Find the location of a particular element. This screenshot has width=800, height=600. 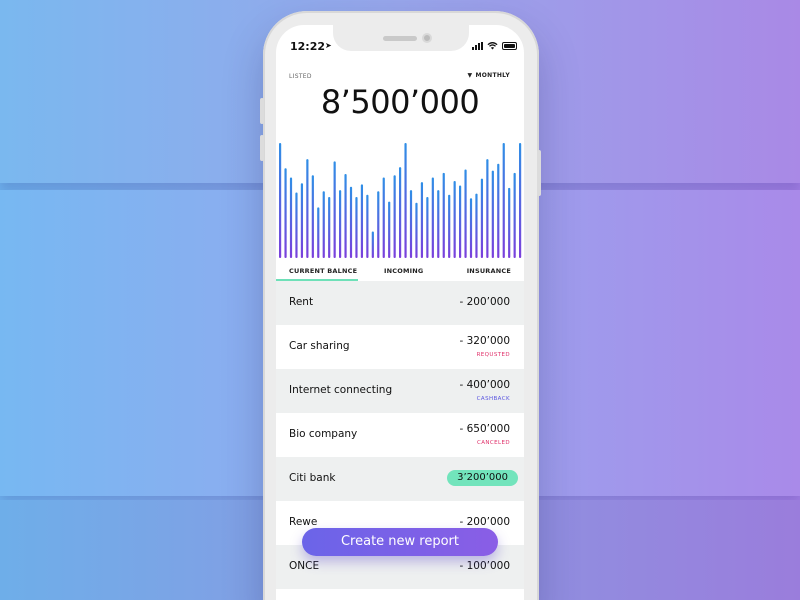

total-balance: 8’500’000 is located at coordinates (400, 102).